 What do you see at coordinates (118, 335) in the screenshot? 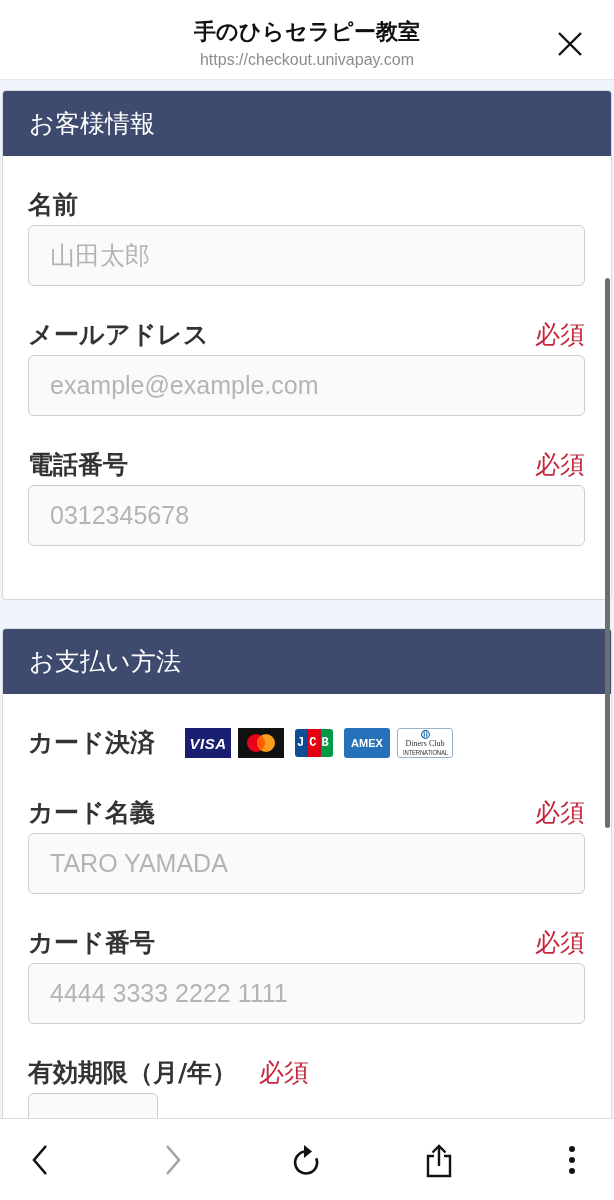
I see `field-label: メールアドレス` at bounding box center [118, 335].